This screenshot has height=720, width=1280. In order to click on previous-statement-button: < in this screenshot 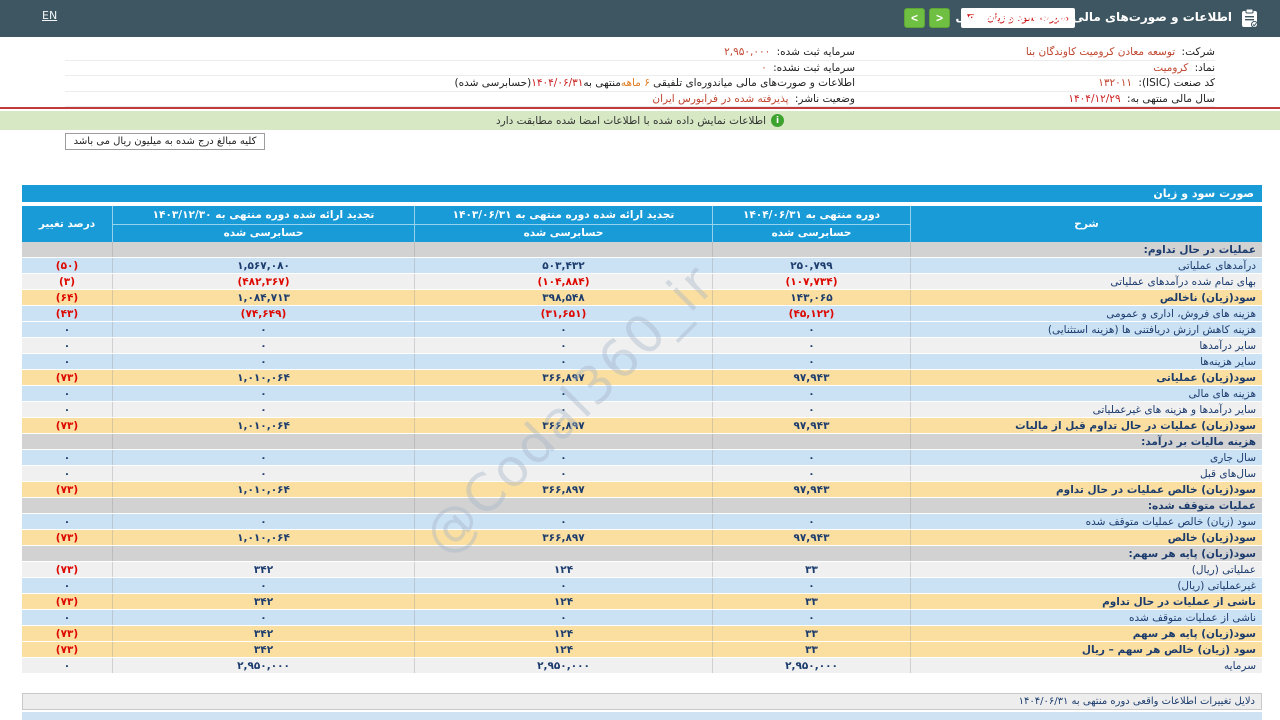, I will do `click(914, 18)`.